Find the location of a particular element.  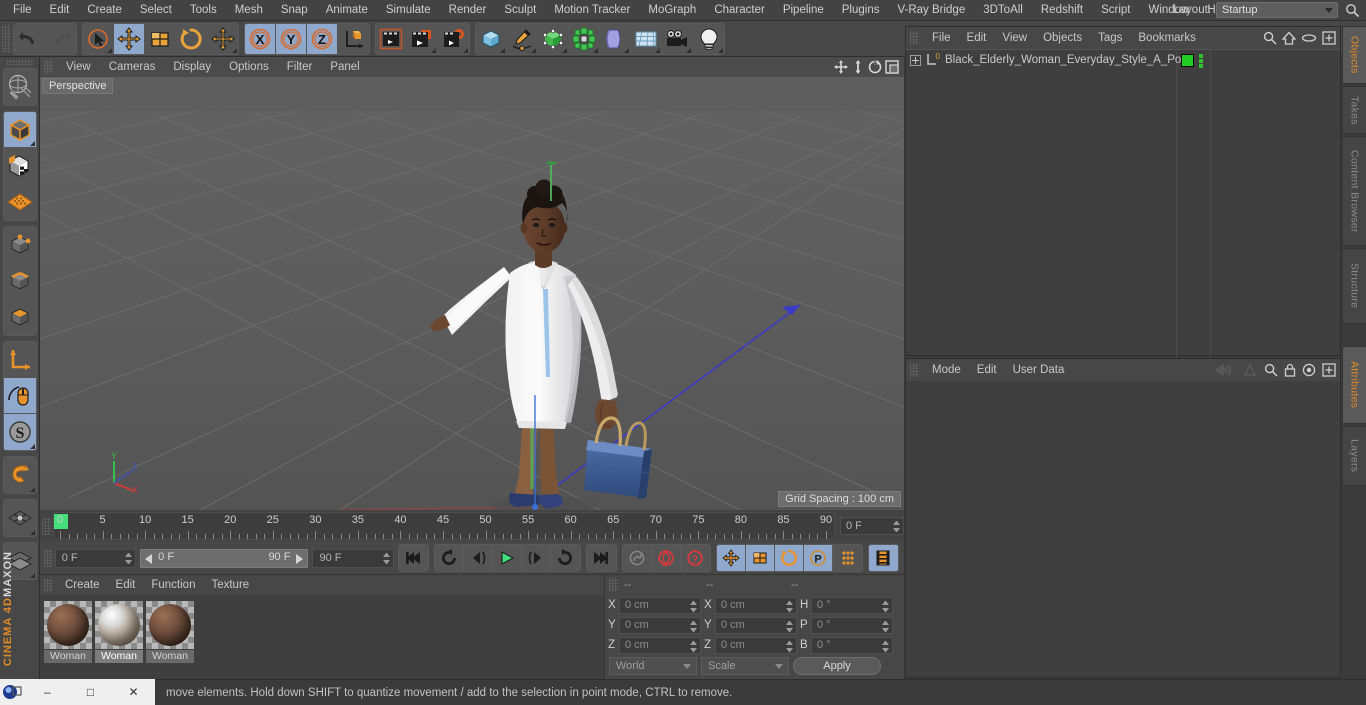

axis-y-lock: Y is located at coordinates (291, 38).